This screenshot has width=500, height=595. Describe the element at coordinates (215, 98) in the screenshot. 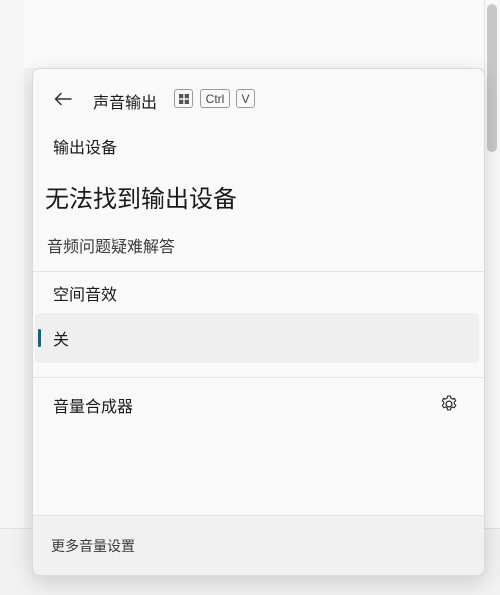

I see `shortcut-key-ctrl: Ctrl` at that location.